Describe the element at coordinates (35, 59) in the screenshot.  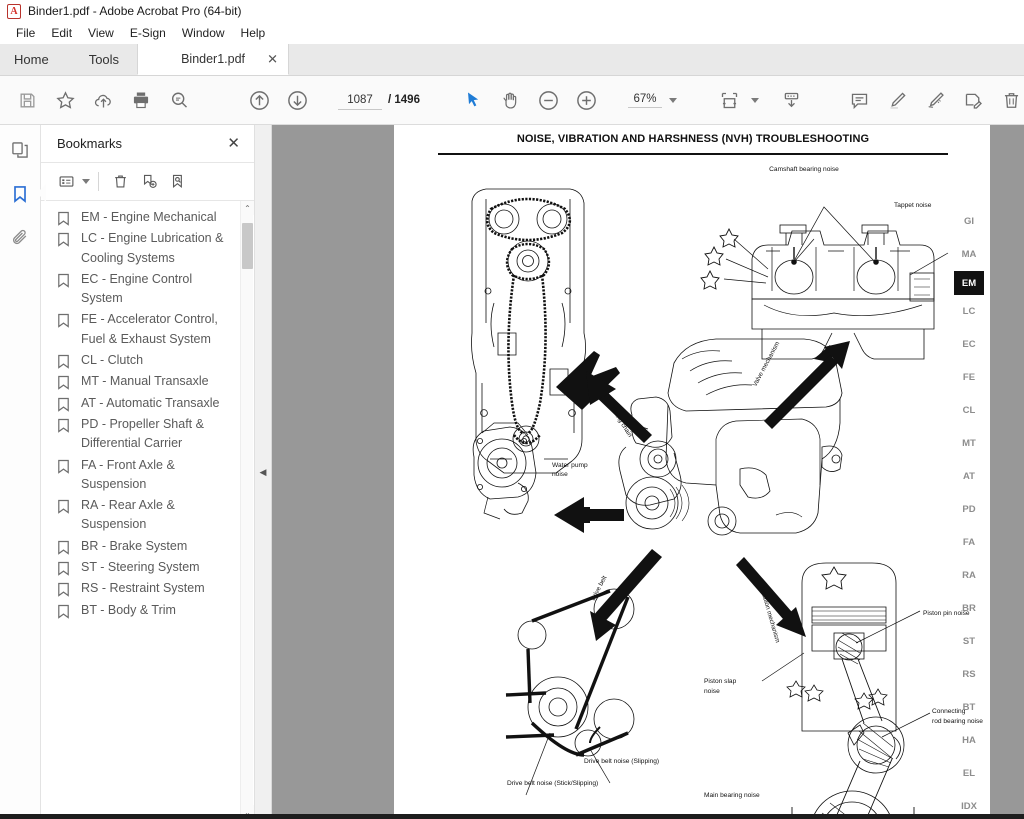
I see `tab-home: Home` at that location.